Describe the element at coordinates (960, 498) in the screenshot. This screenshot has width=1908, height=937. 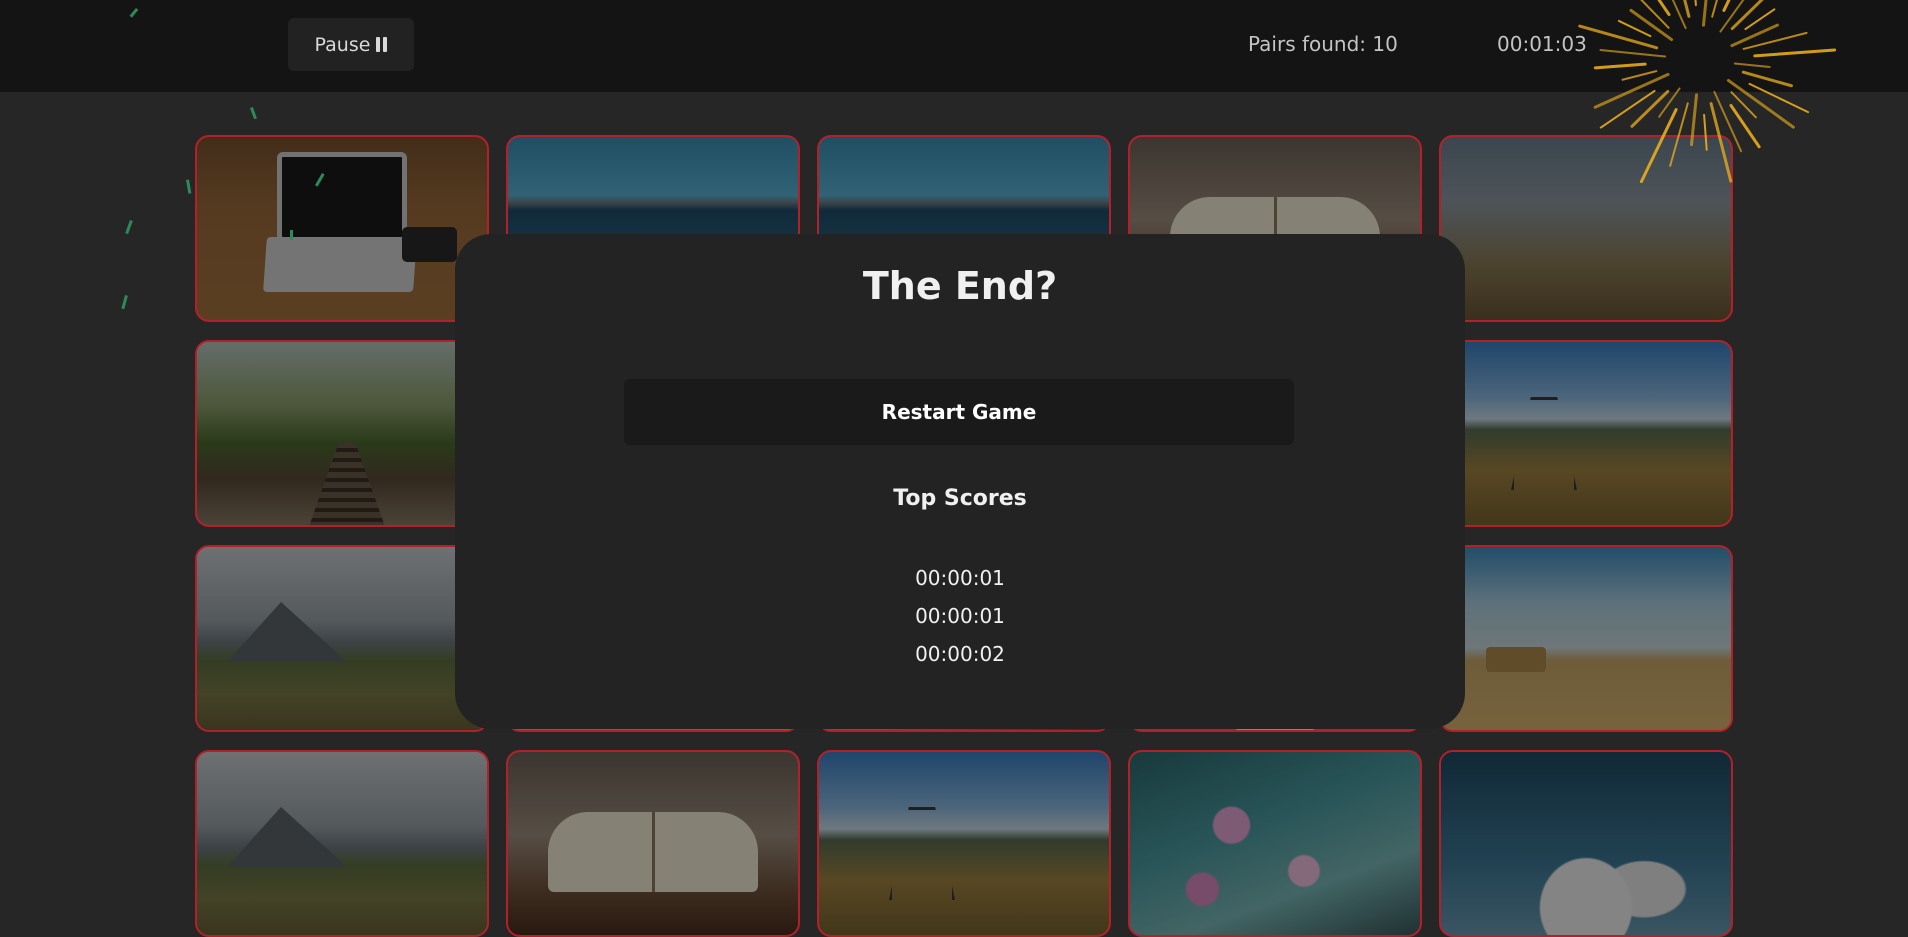
I see `top-scores-heading: Top Scores` at that location.